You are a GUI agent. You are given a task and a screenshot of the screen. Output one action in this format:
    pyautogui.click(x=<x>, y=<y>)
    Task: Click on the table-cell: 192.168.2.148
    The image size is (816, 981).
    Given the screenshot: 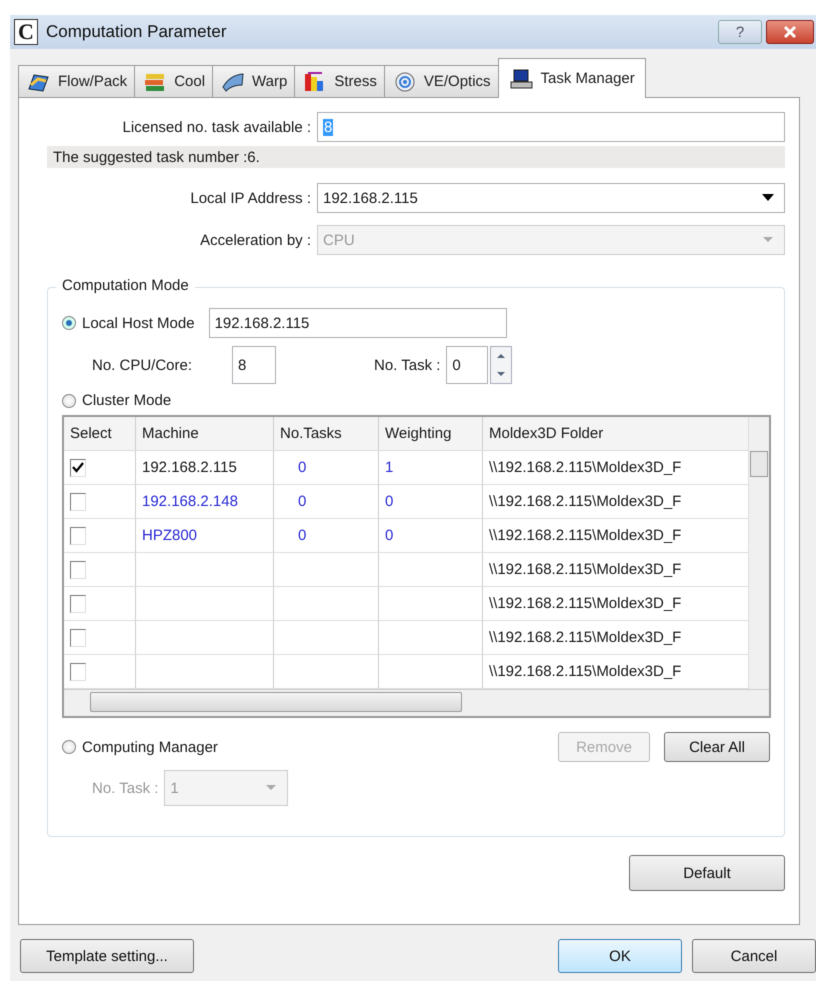 What is the action you would take?
    pyautogui.click(x=205, y=501)
    